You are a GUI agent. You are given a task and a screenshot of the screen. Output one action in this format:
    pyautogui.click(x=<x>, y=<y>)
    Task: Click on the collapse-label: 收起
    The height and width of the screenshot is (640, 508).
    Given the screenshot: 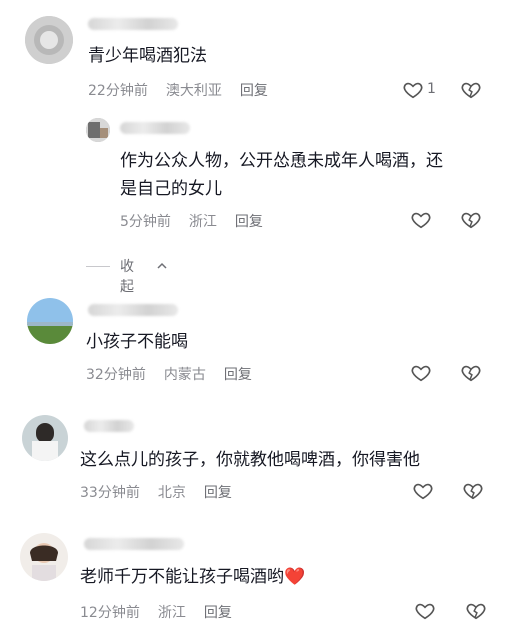 What is the action you would take?
    pyautogui.click(x=127, y=277)
    